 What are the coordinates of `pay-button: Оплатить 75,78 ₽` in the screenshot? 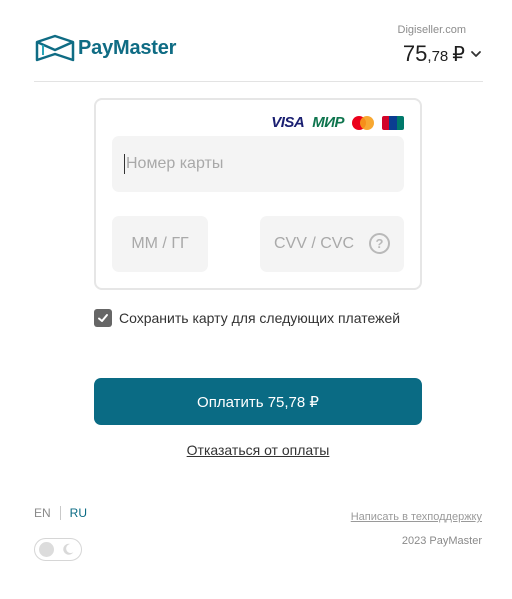 It's located at (258, 401).